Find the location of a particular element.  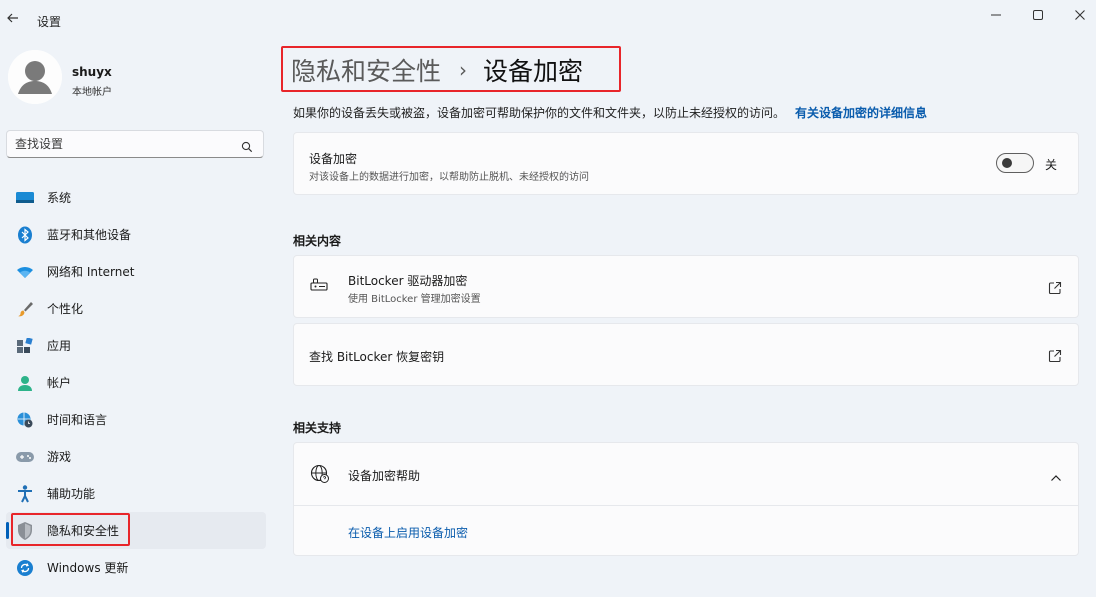

sidebar-item-label: 时间和语言 is located at coordinates (77, 420).